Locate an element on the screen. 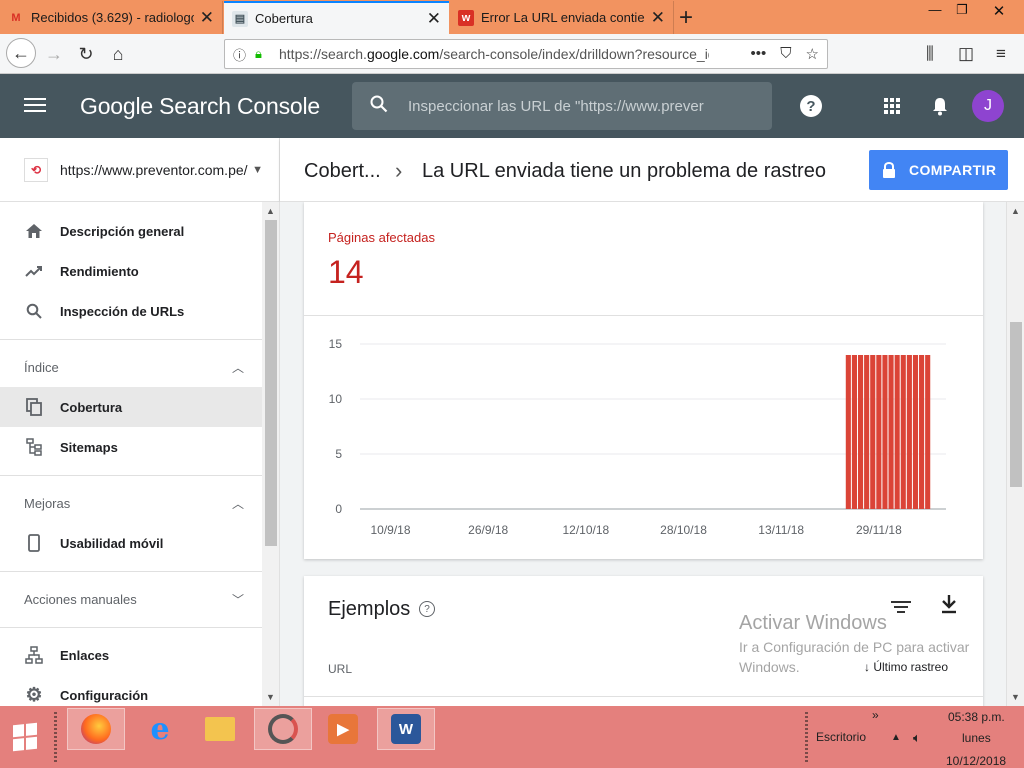 The height and width of the screenshot is (768, 1024). restore-button: ❐ is located at coordinates (962, 10).